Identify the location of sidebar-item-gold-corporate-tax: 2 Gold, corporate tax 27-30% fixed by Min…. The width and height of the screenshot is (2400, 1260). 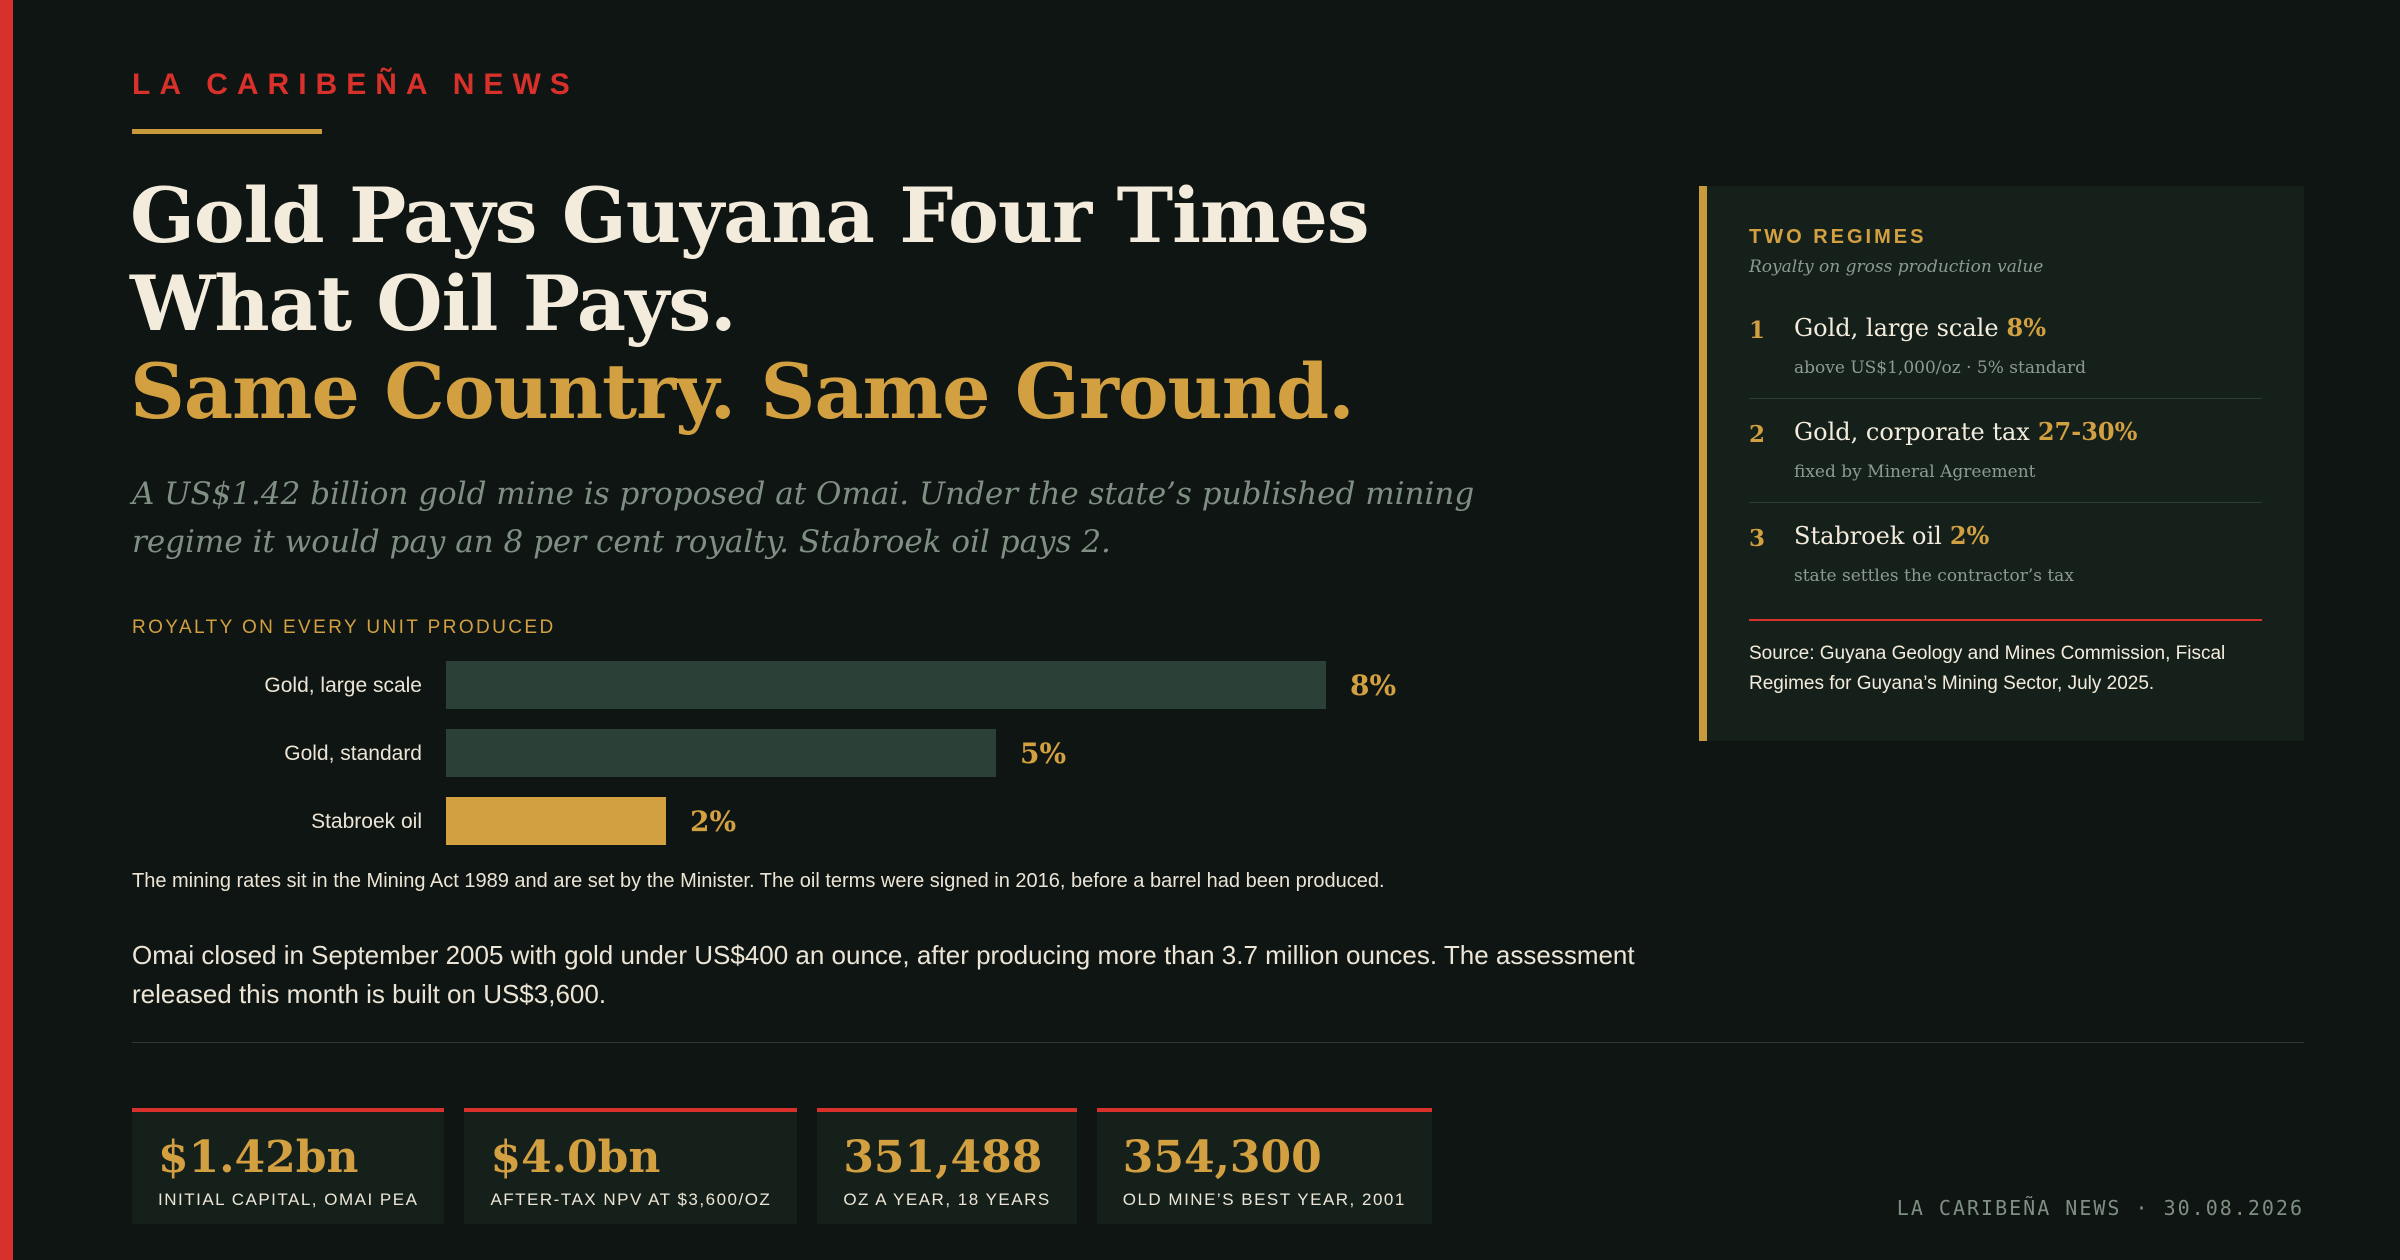
(2005, 451).